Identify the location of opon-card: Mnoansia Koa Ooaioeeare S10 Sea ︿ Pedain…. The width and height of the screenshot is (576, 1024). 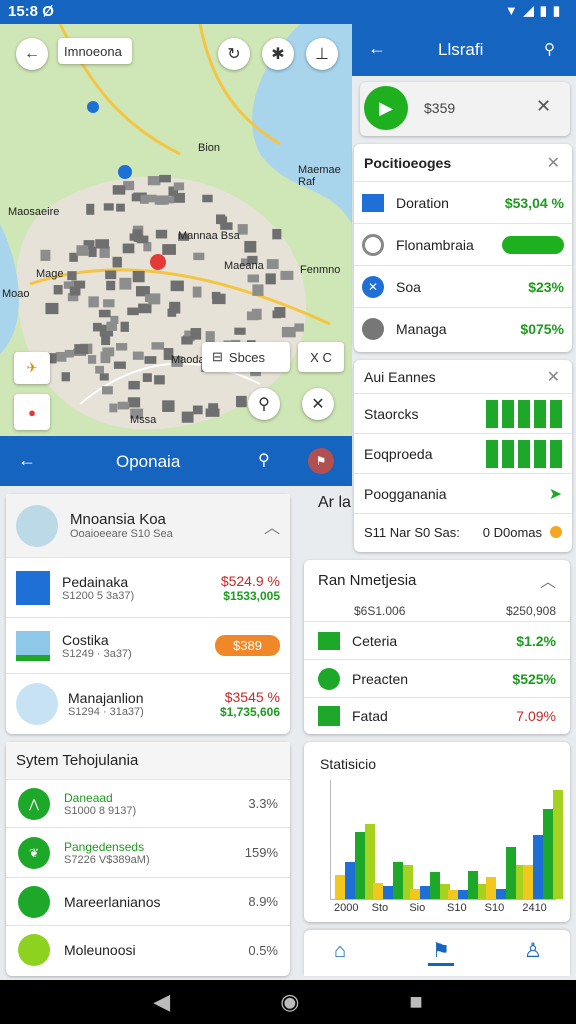
(148, 614).